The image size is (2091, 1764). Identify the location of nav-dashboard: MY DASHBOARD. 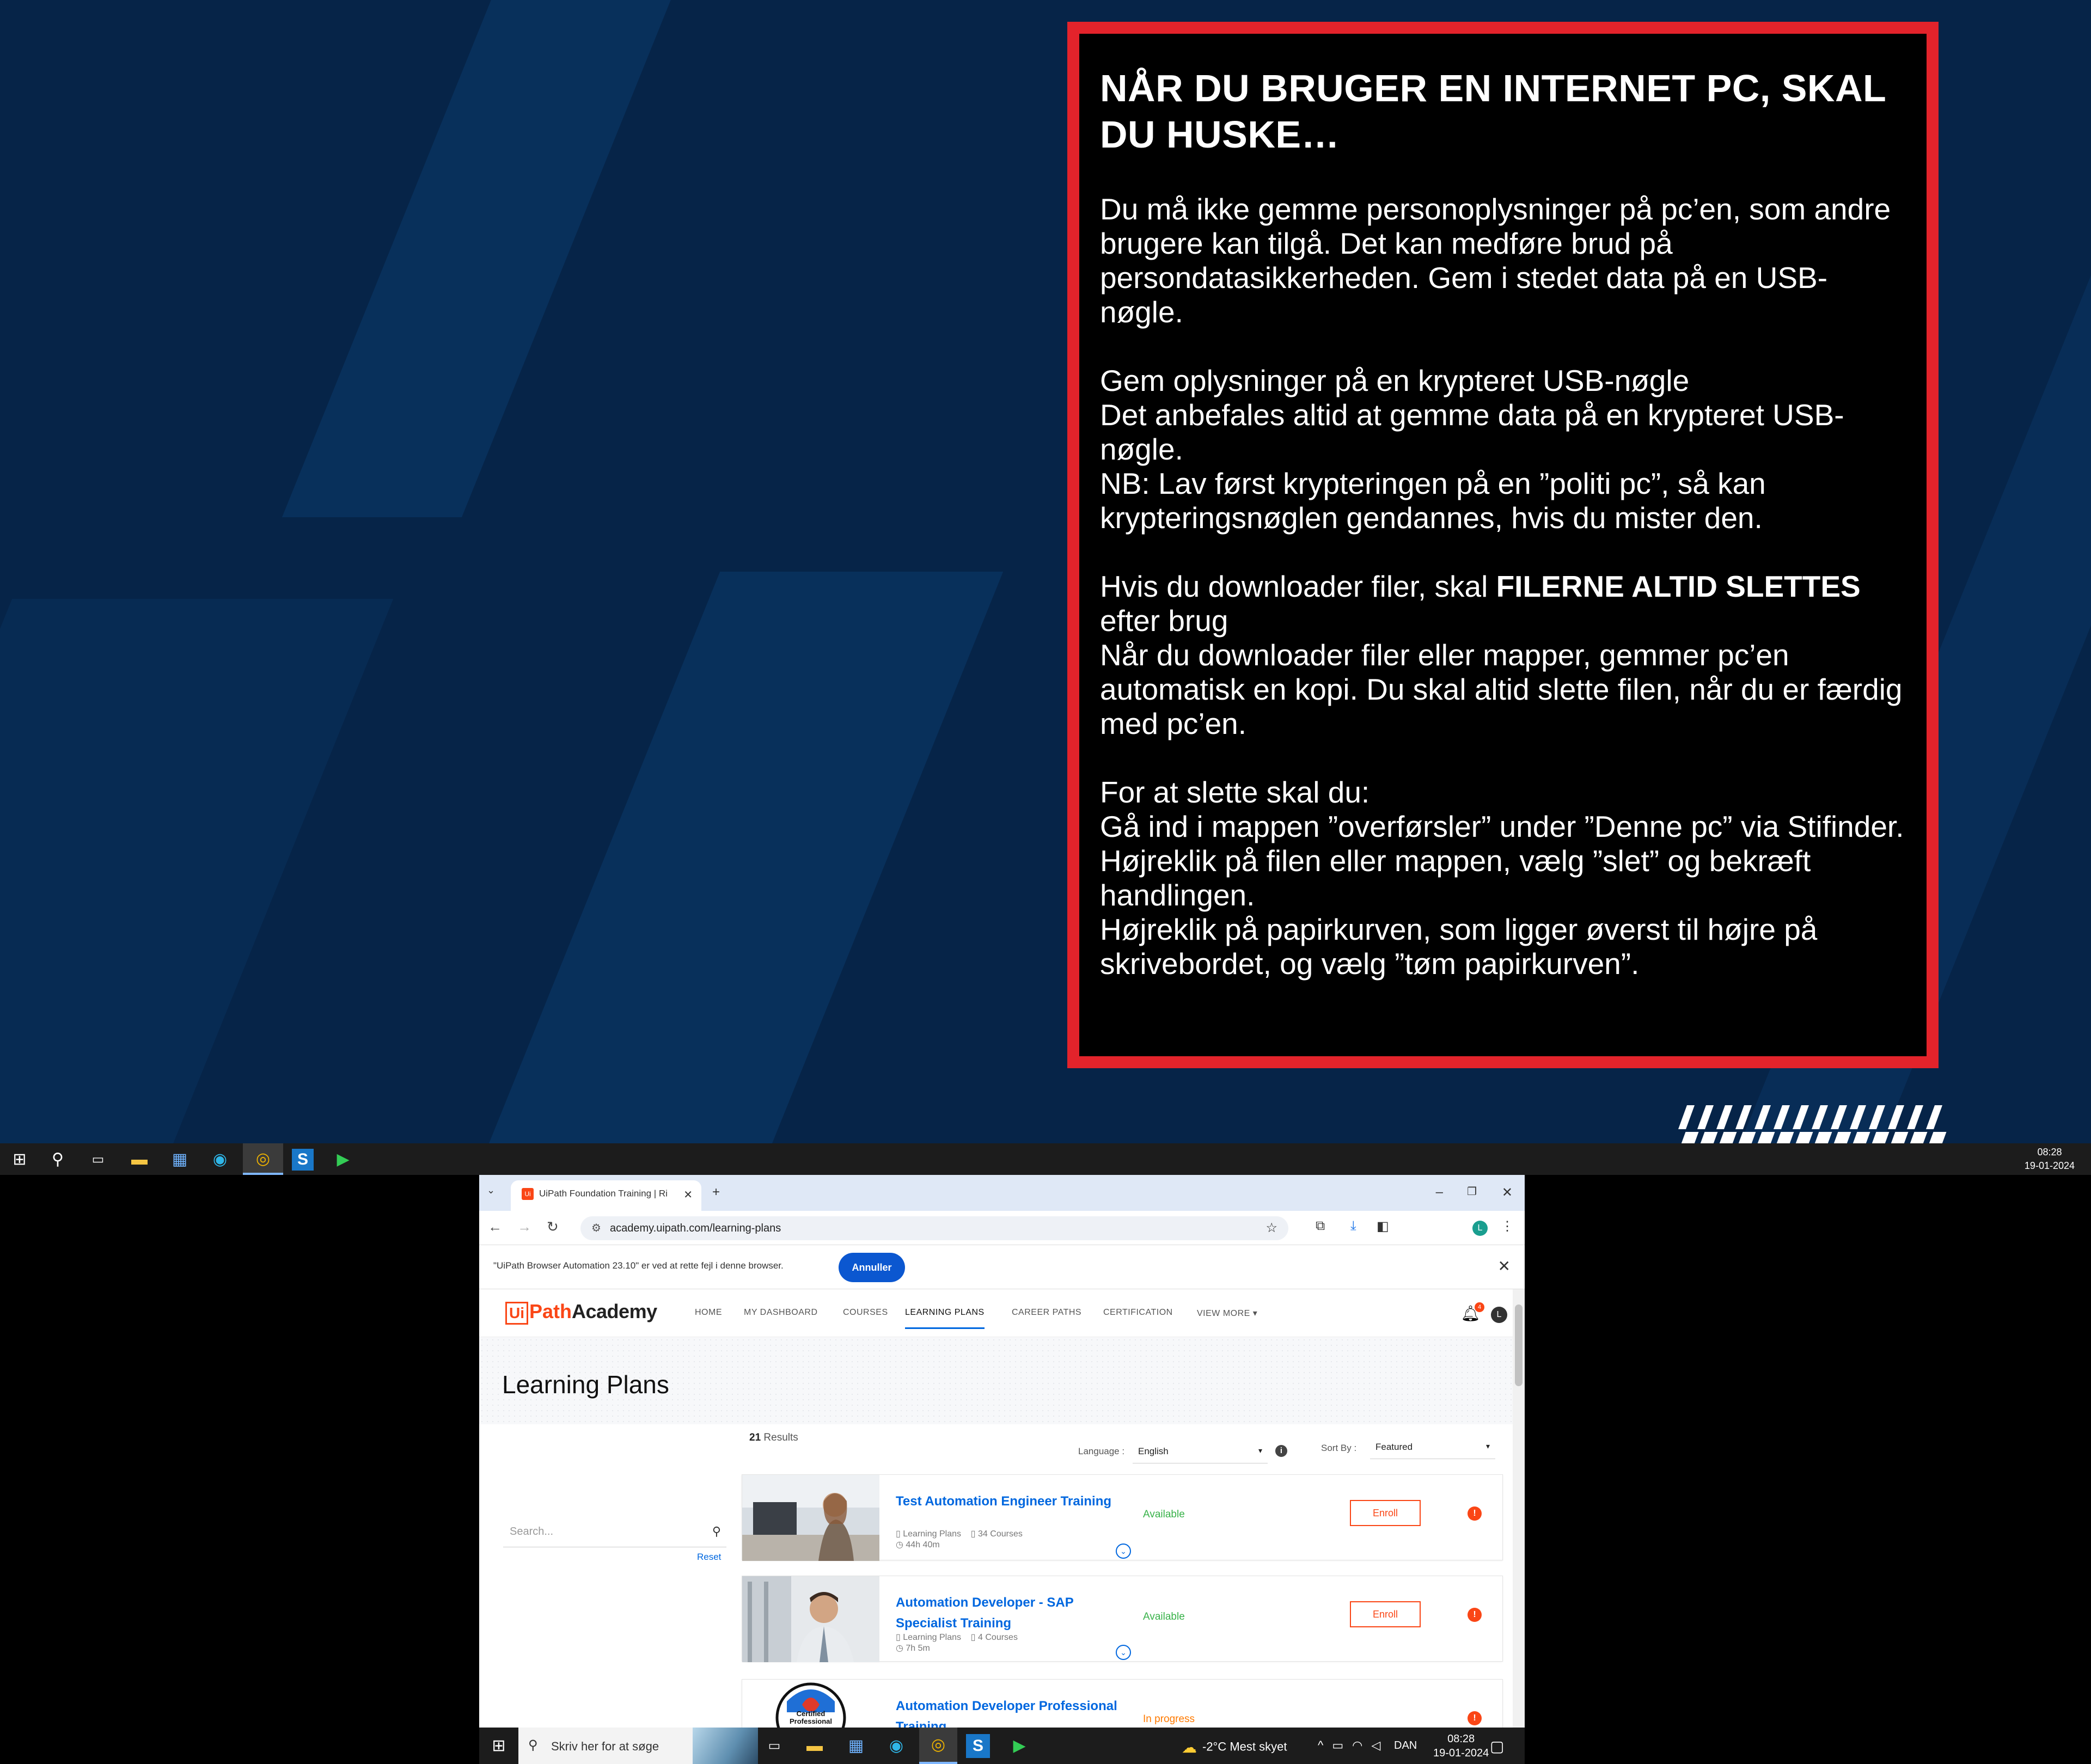
(781, 1313).